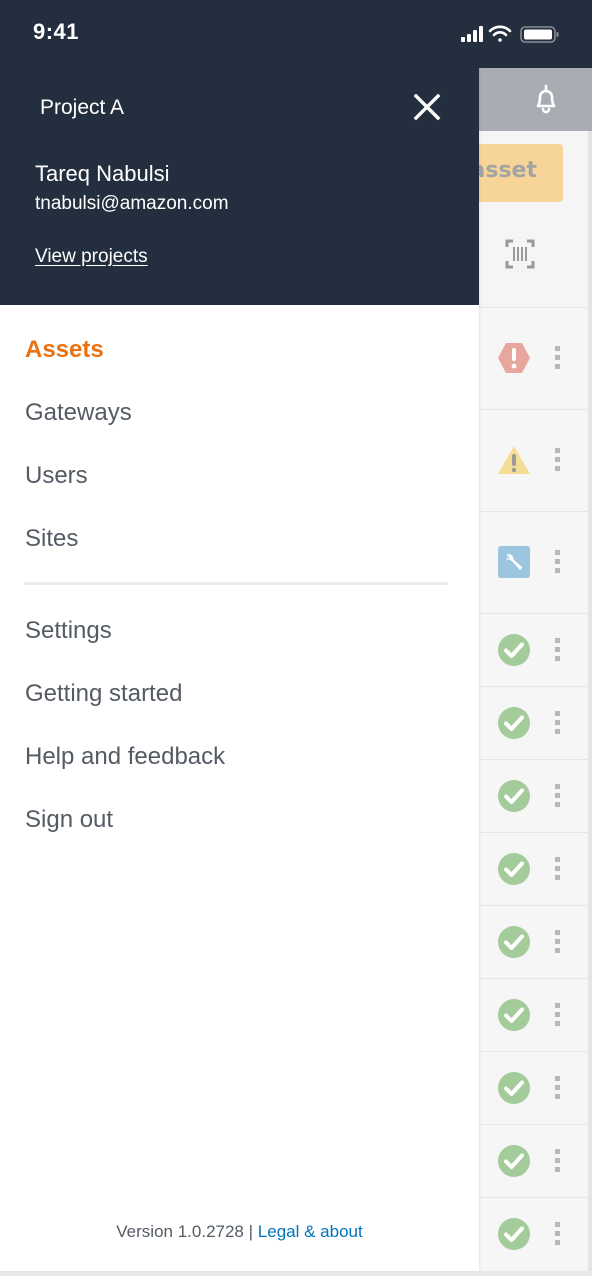  What do you see at coordinates (514, 562) in the screenshot?
I see `wrench-icon` at bounding box center [514, 562].